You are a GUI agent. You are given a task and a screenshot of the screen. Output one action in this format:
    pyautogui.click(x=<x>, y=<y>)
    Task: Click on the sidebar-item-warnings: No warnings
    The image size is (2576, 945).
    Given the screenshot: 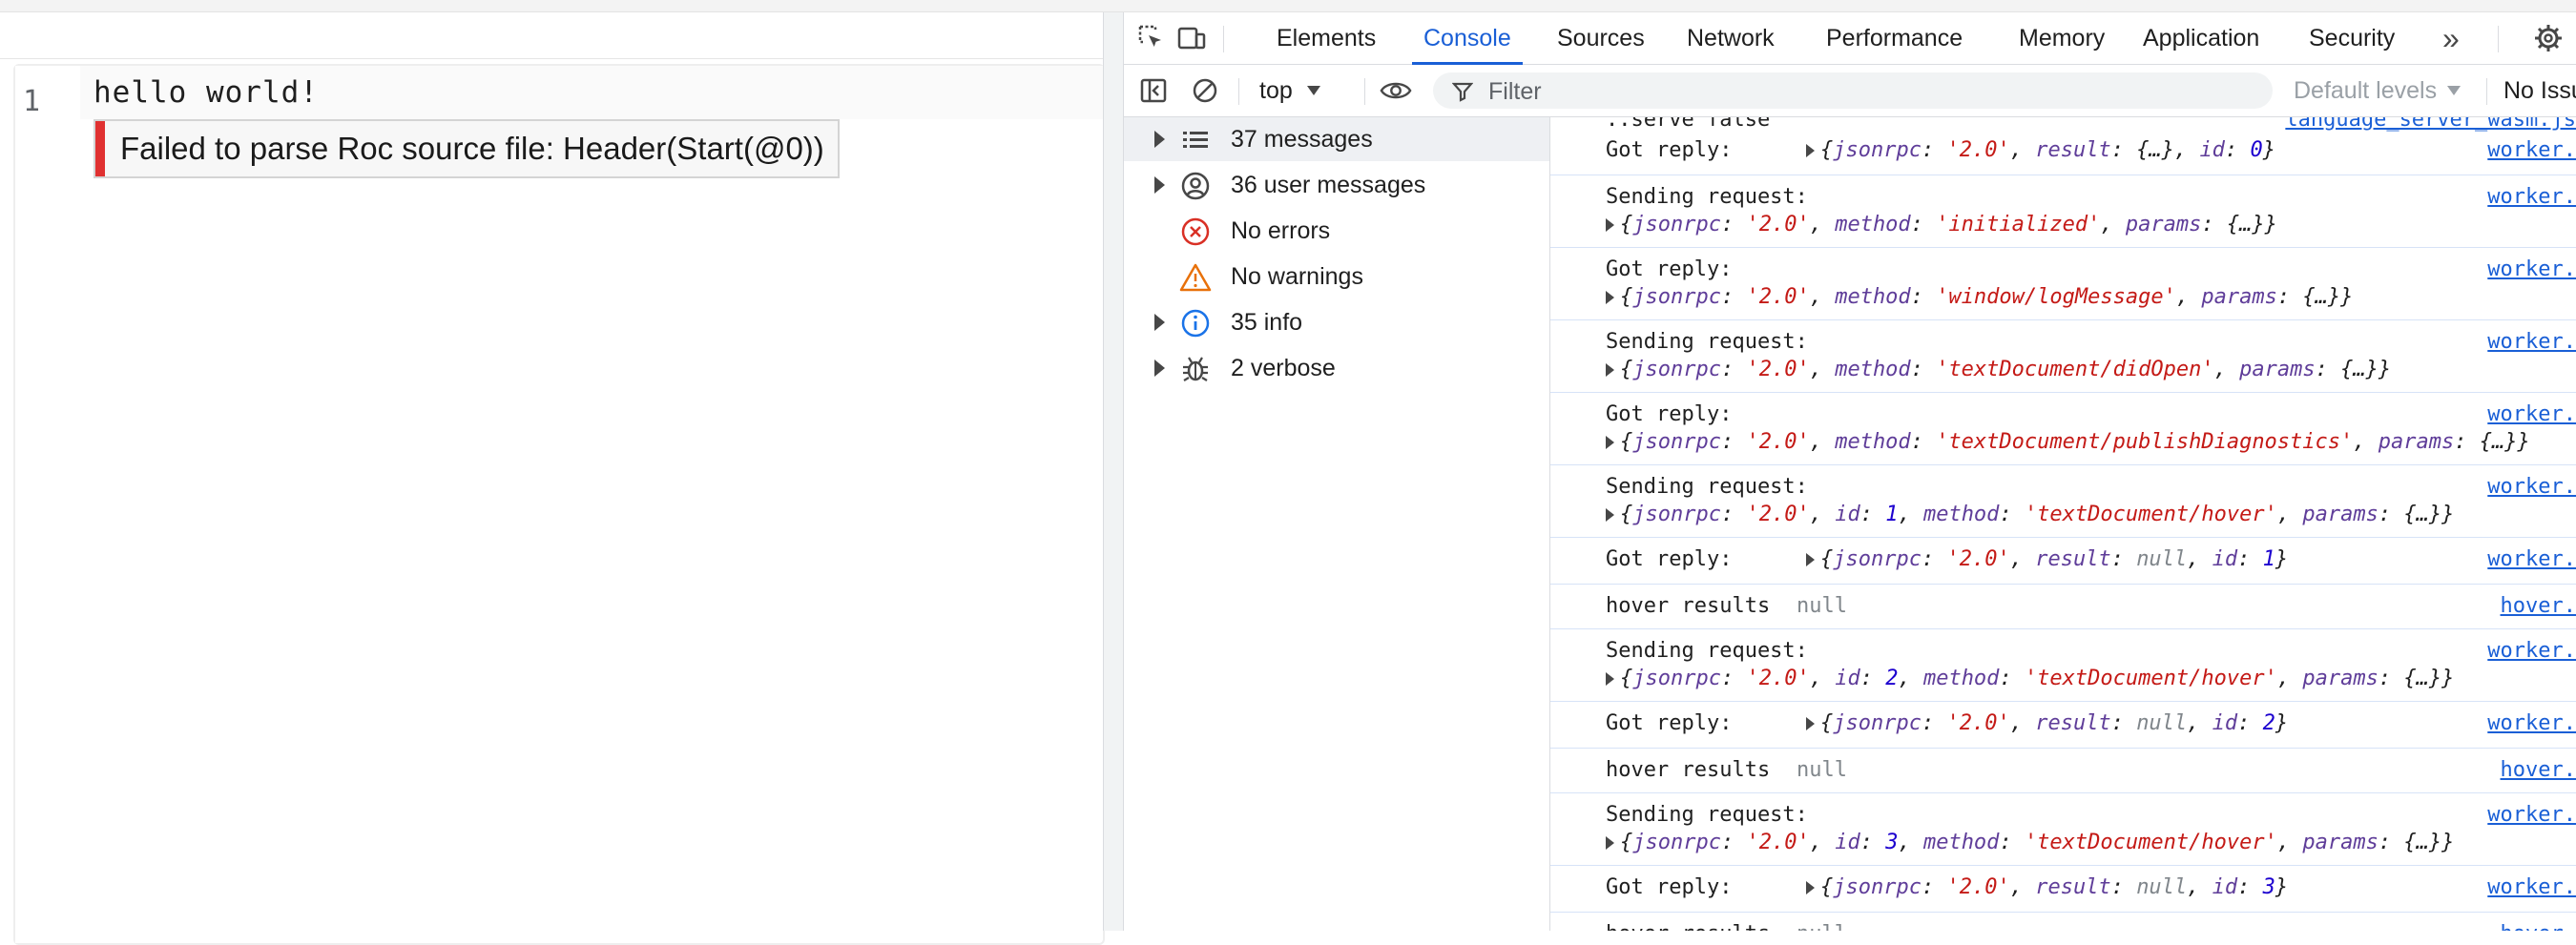 What is the action you would take?
    pyautogui.click(x=1336, y=276)
    